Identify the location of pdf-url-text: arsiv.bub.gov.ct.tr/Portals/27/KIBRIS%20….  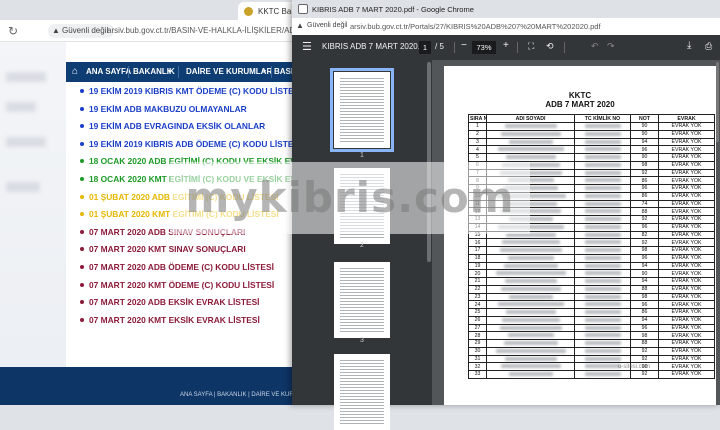
(475, 26).